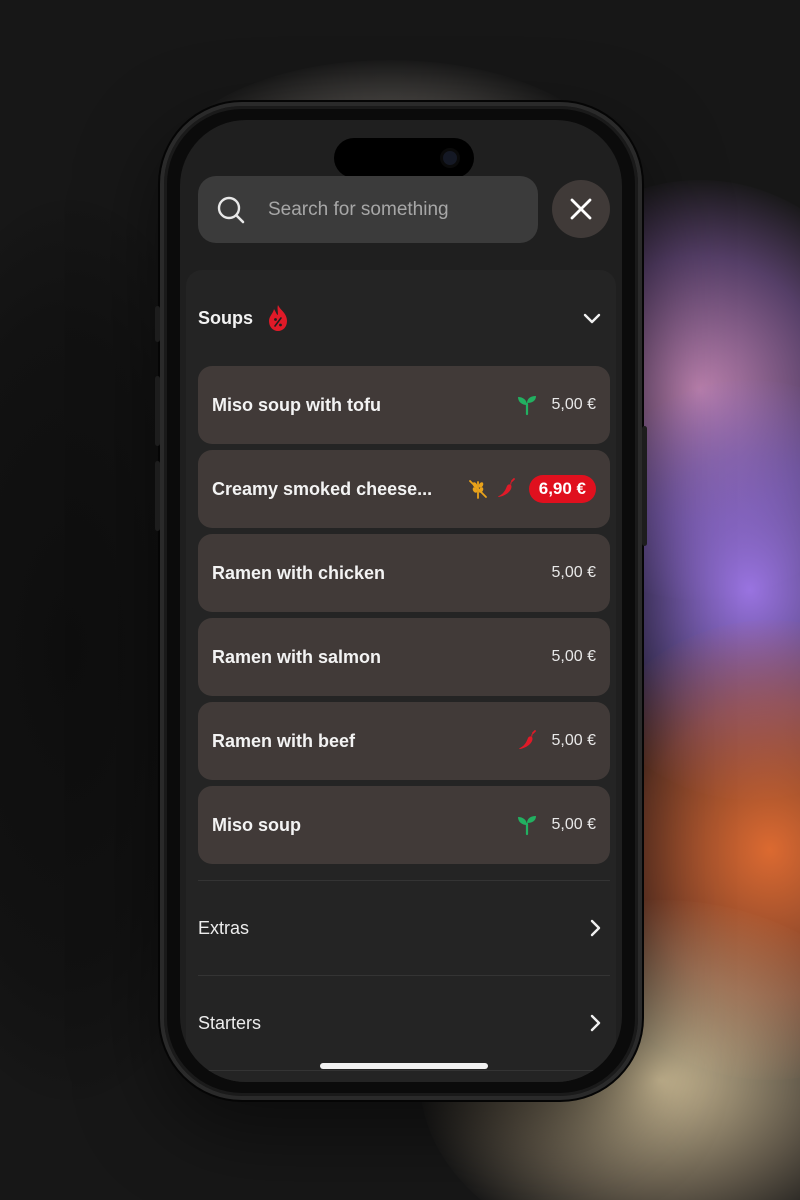 The width and height of the screenshot is (800, 1200). I want to click on menu-item-price-badge: 6,90 €, so click(562, 489).